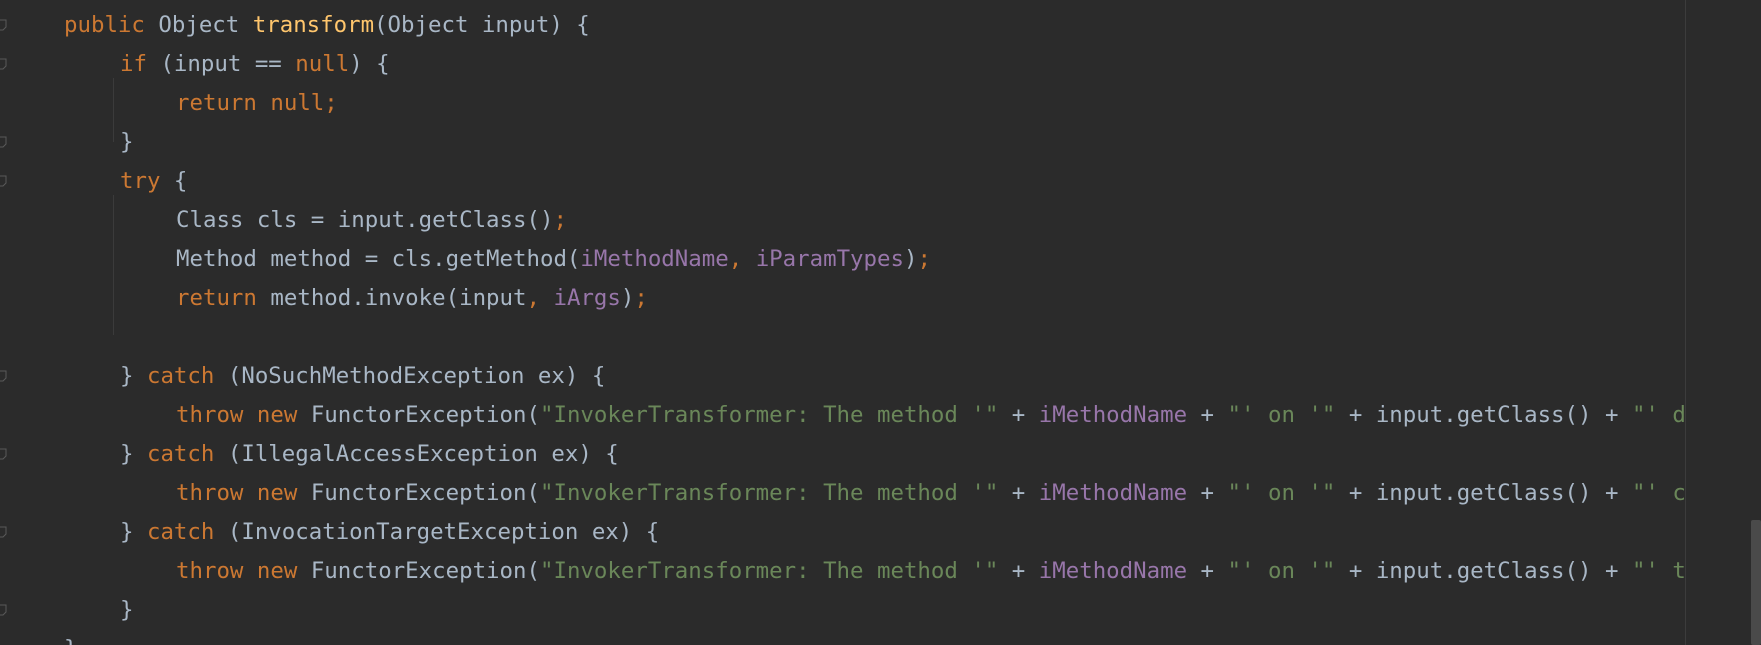  I want to click on code-line: } catch (IllegalAccessException ex) {, so click(369, 454).